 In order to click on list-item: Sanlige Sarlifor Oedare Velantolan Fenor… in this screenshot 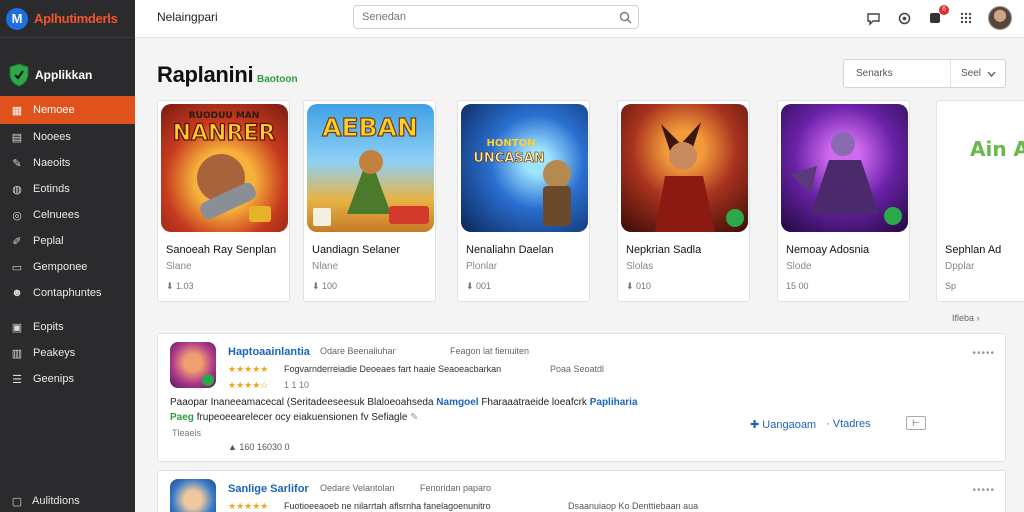, I will do `click(581, 491)`.